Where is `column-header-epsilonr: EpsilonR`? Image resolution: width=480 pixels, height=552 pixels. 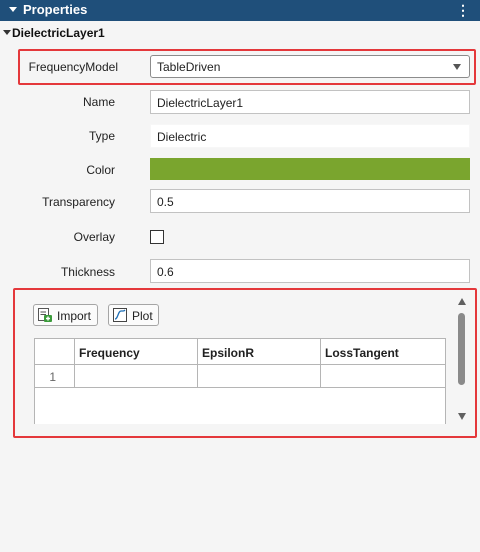
column-header-epsilonr: EpsilonR is located at coordinates (259, 352).